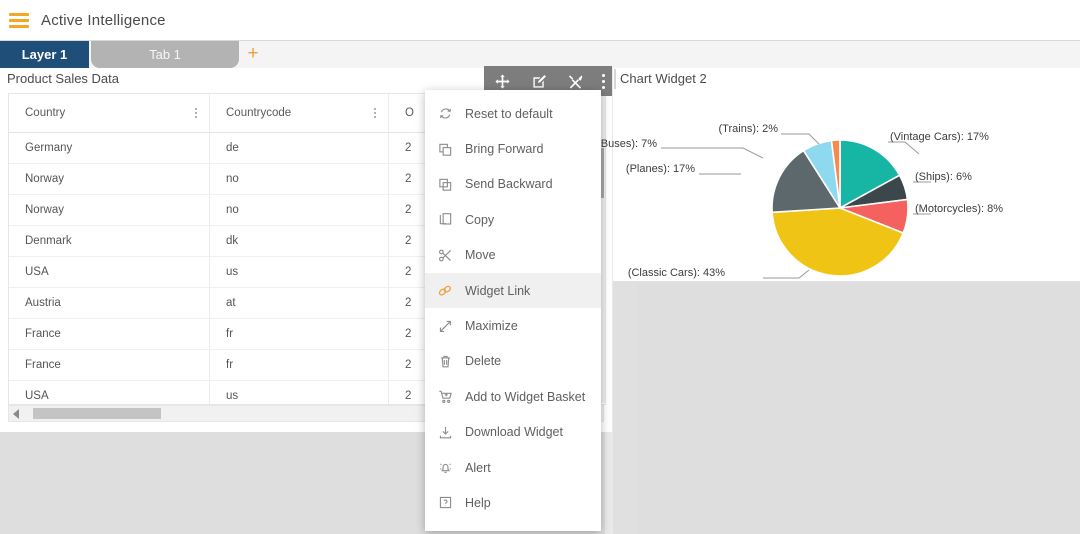 The image size is (1080, 534). I want to click on table-header-country: Country, so click(109, 113).